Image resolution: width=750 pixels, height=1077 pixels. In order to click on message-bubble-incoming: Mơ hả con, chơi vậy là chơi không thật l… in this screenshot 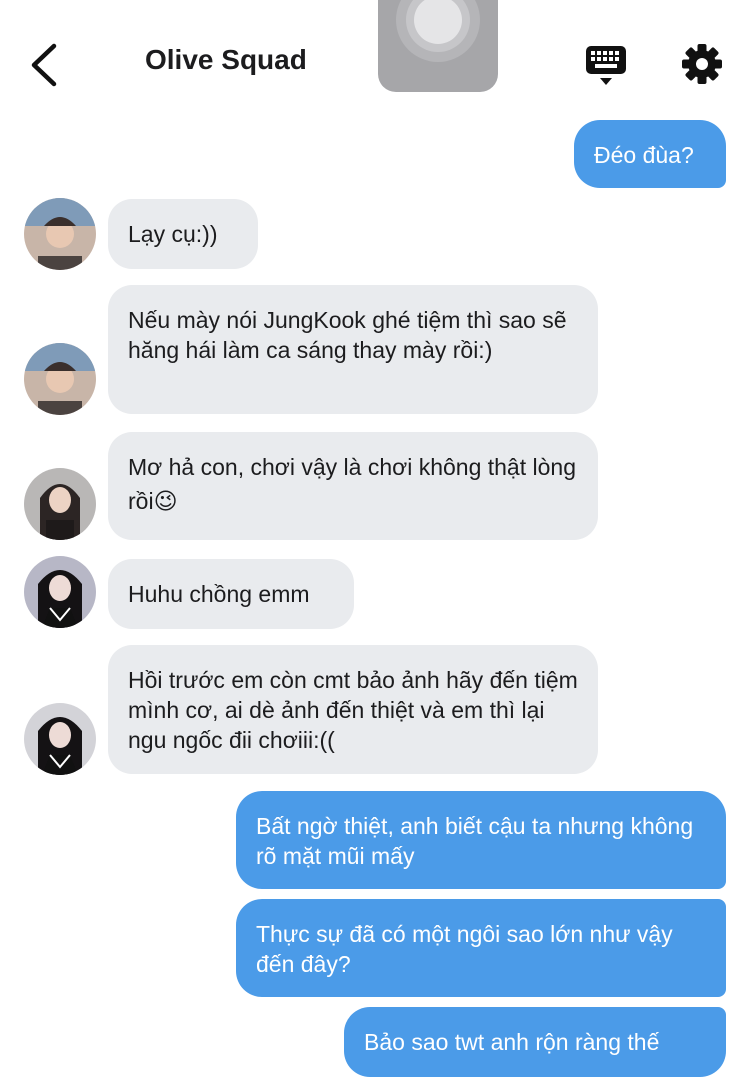, I will do `click(353, 486)`.